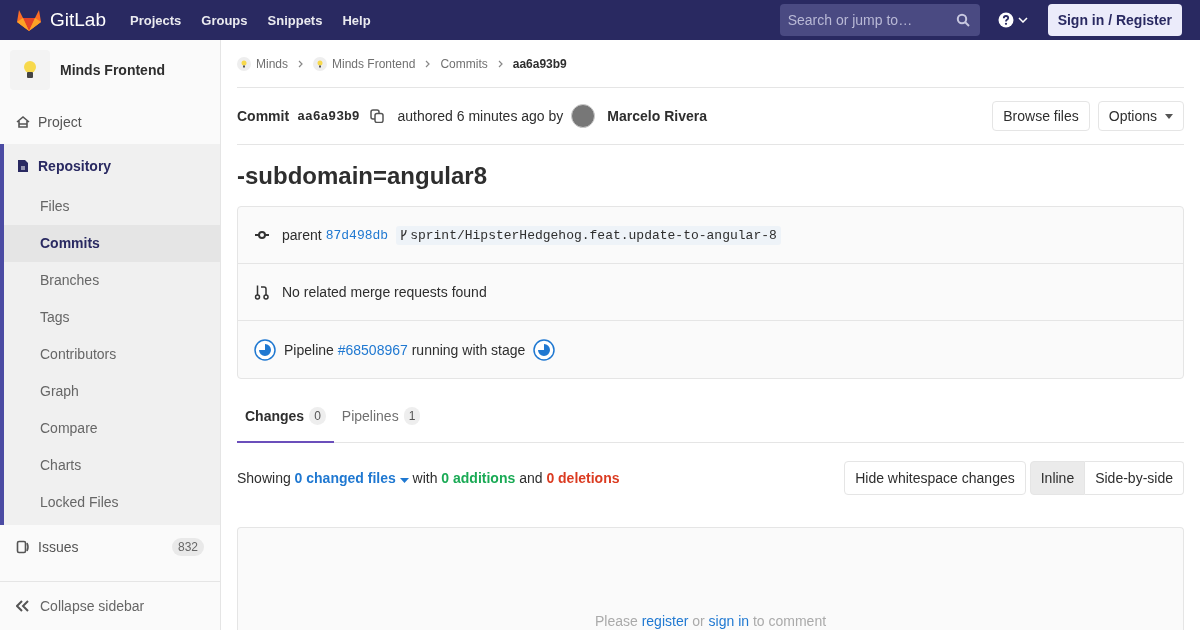 This screenshot has width=1200, height=630. I want to click on commit-icon, so click(262, 235).